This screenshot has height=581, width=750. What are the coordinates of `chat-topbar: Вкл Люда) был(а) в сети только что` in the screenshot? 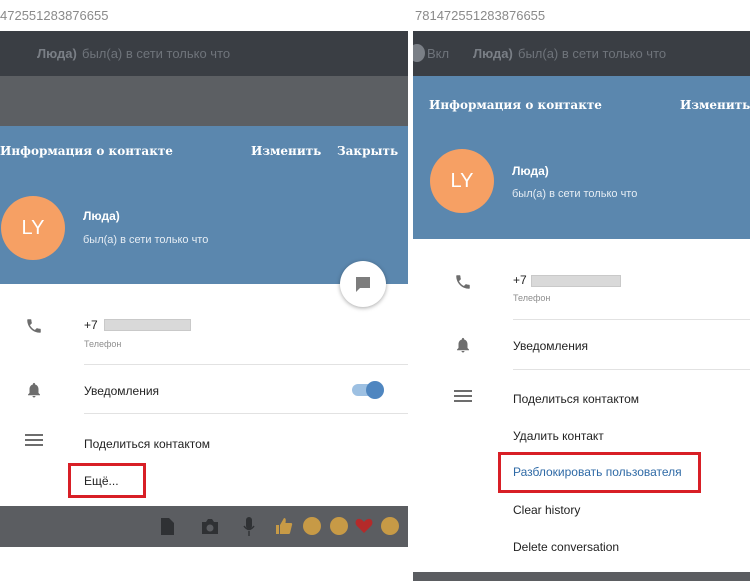 It's located at (581, 53).